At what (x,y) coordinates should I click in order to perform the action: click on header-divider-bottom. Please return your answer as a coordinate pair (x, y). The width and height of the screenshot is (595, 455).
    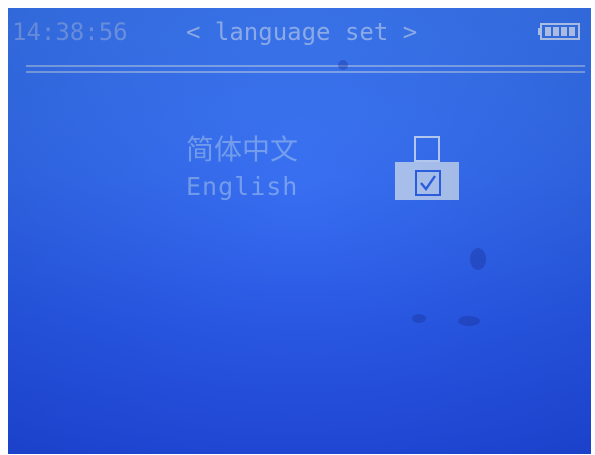
    Looking at the image, I should click on (305, 72).